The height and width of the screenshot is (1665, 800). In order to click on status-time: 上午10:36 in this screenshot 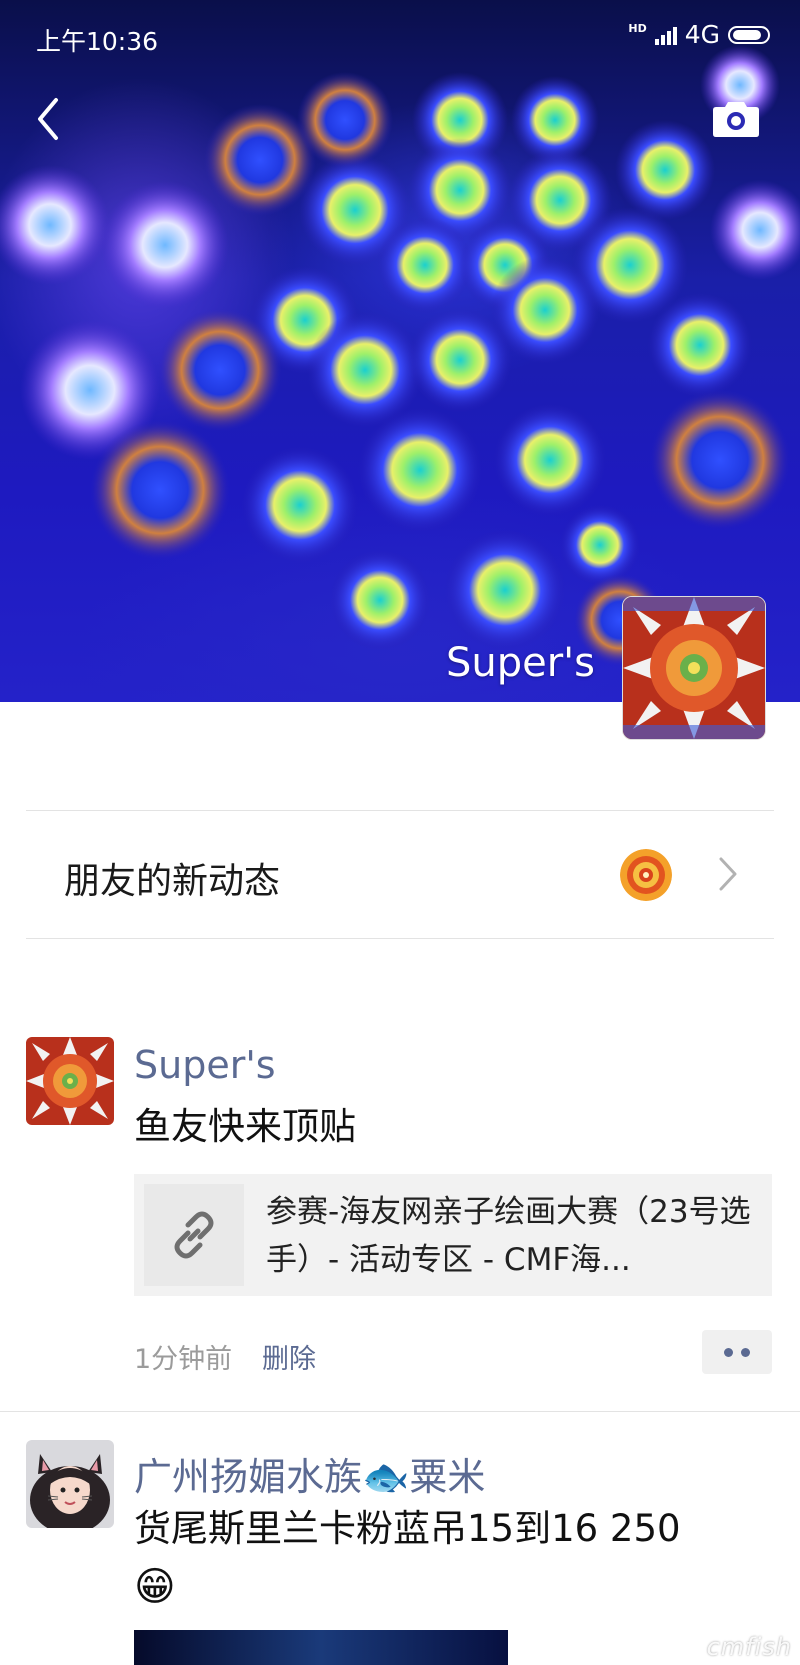, I will do `click(97, 41)`.